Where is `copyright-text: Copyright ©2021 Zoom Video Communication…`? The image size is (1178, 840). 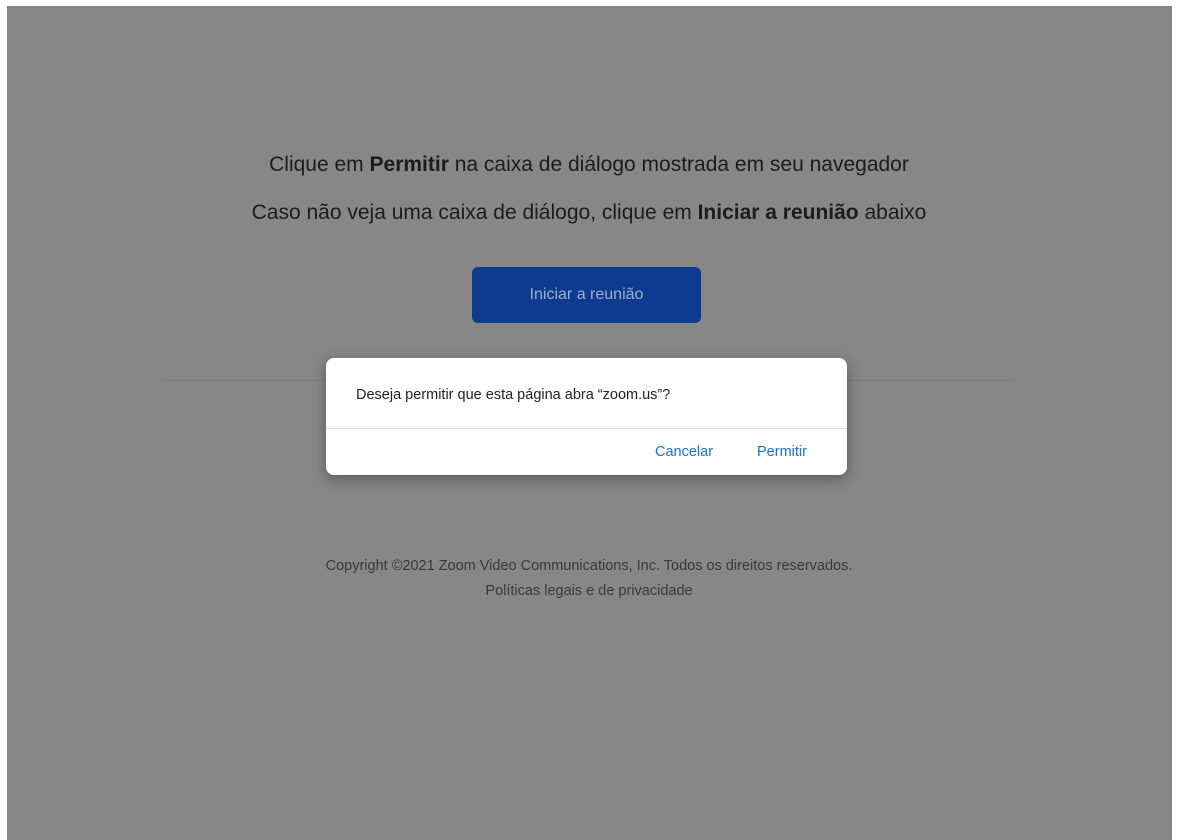 copyright-text: Copyright ©2021 Zoom Video Communication… is located at coordinates (589, 566).